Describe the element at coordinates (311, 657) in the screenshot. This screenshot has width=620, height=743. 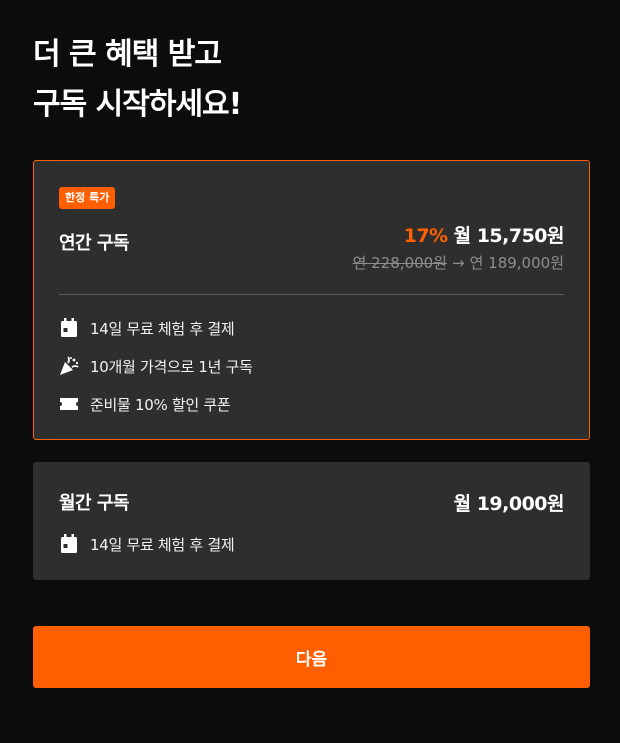
I see `next-button: 다음` at that location.